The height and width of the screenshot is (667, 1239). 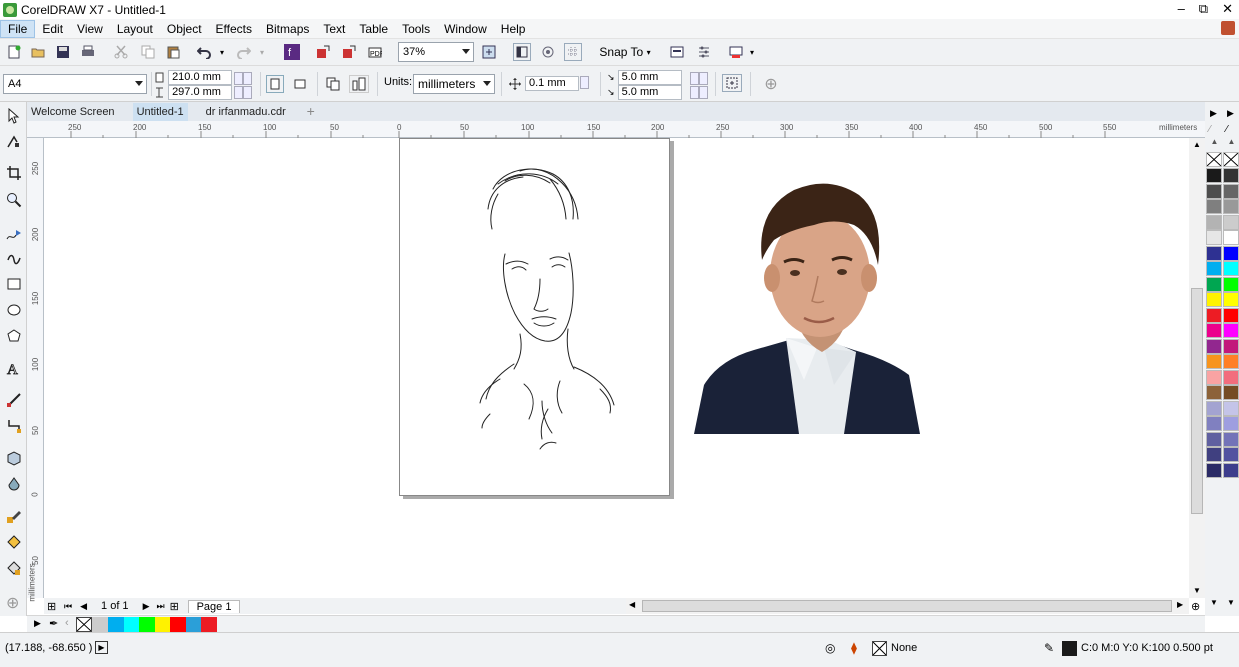 What do you see at coordinates (247, 92) in the screenshot?
I see `height-spinner-up` at bounding box center [247, 92].